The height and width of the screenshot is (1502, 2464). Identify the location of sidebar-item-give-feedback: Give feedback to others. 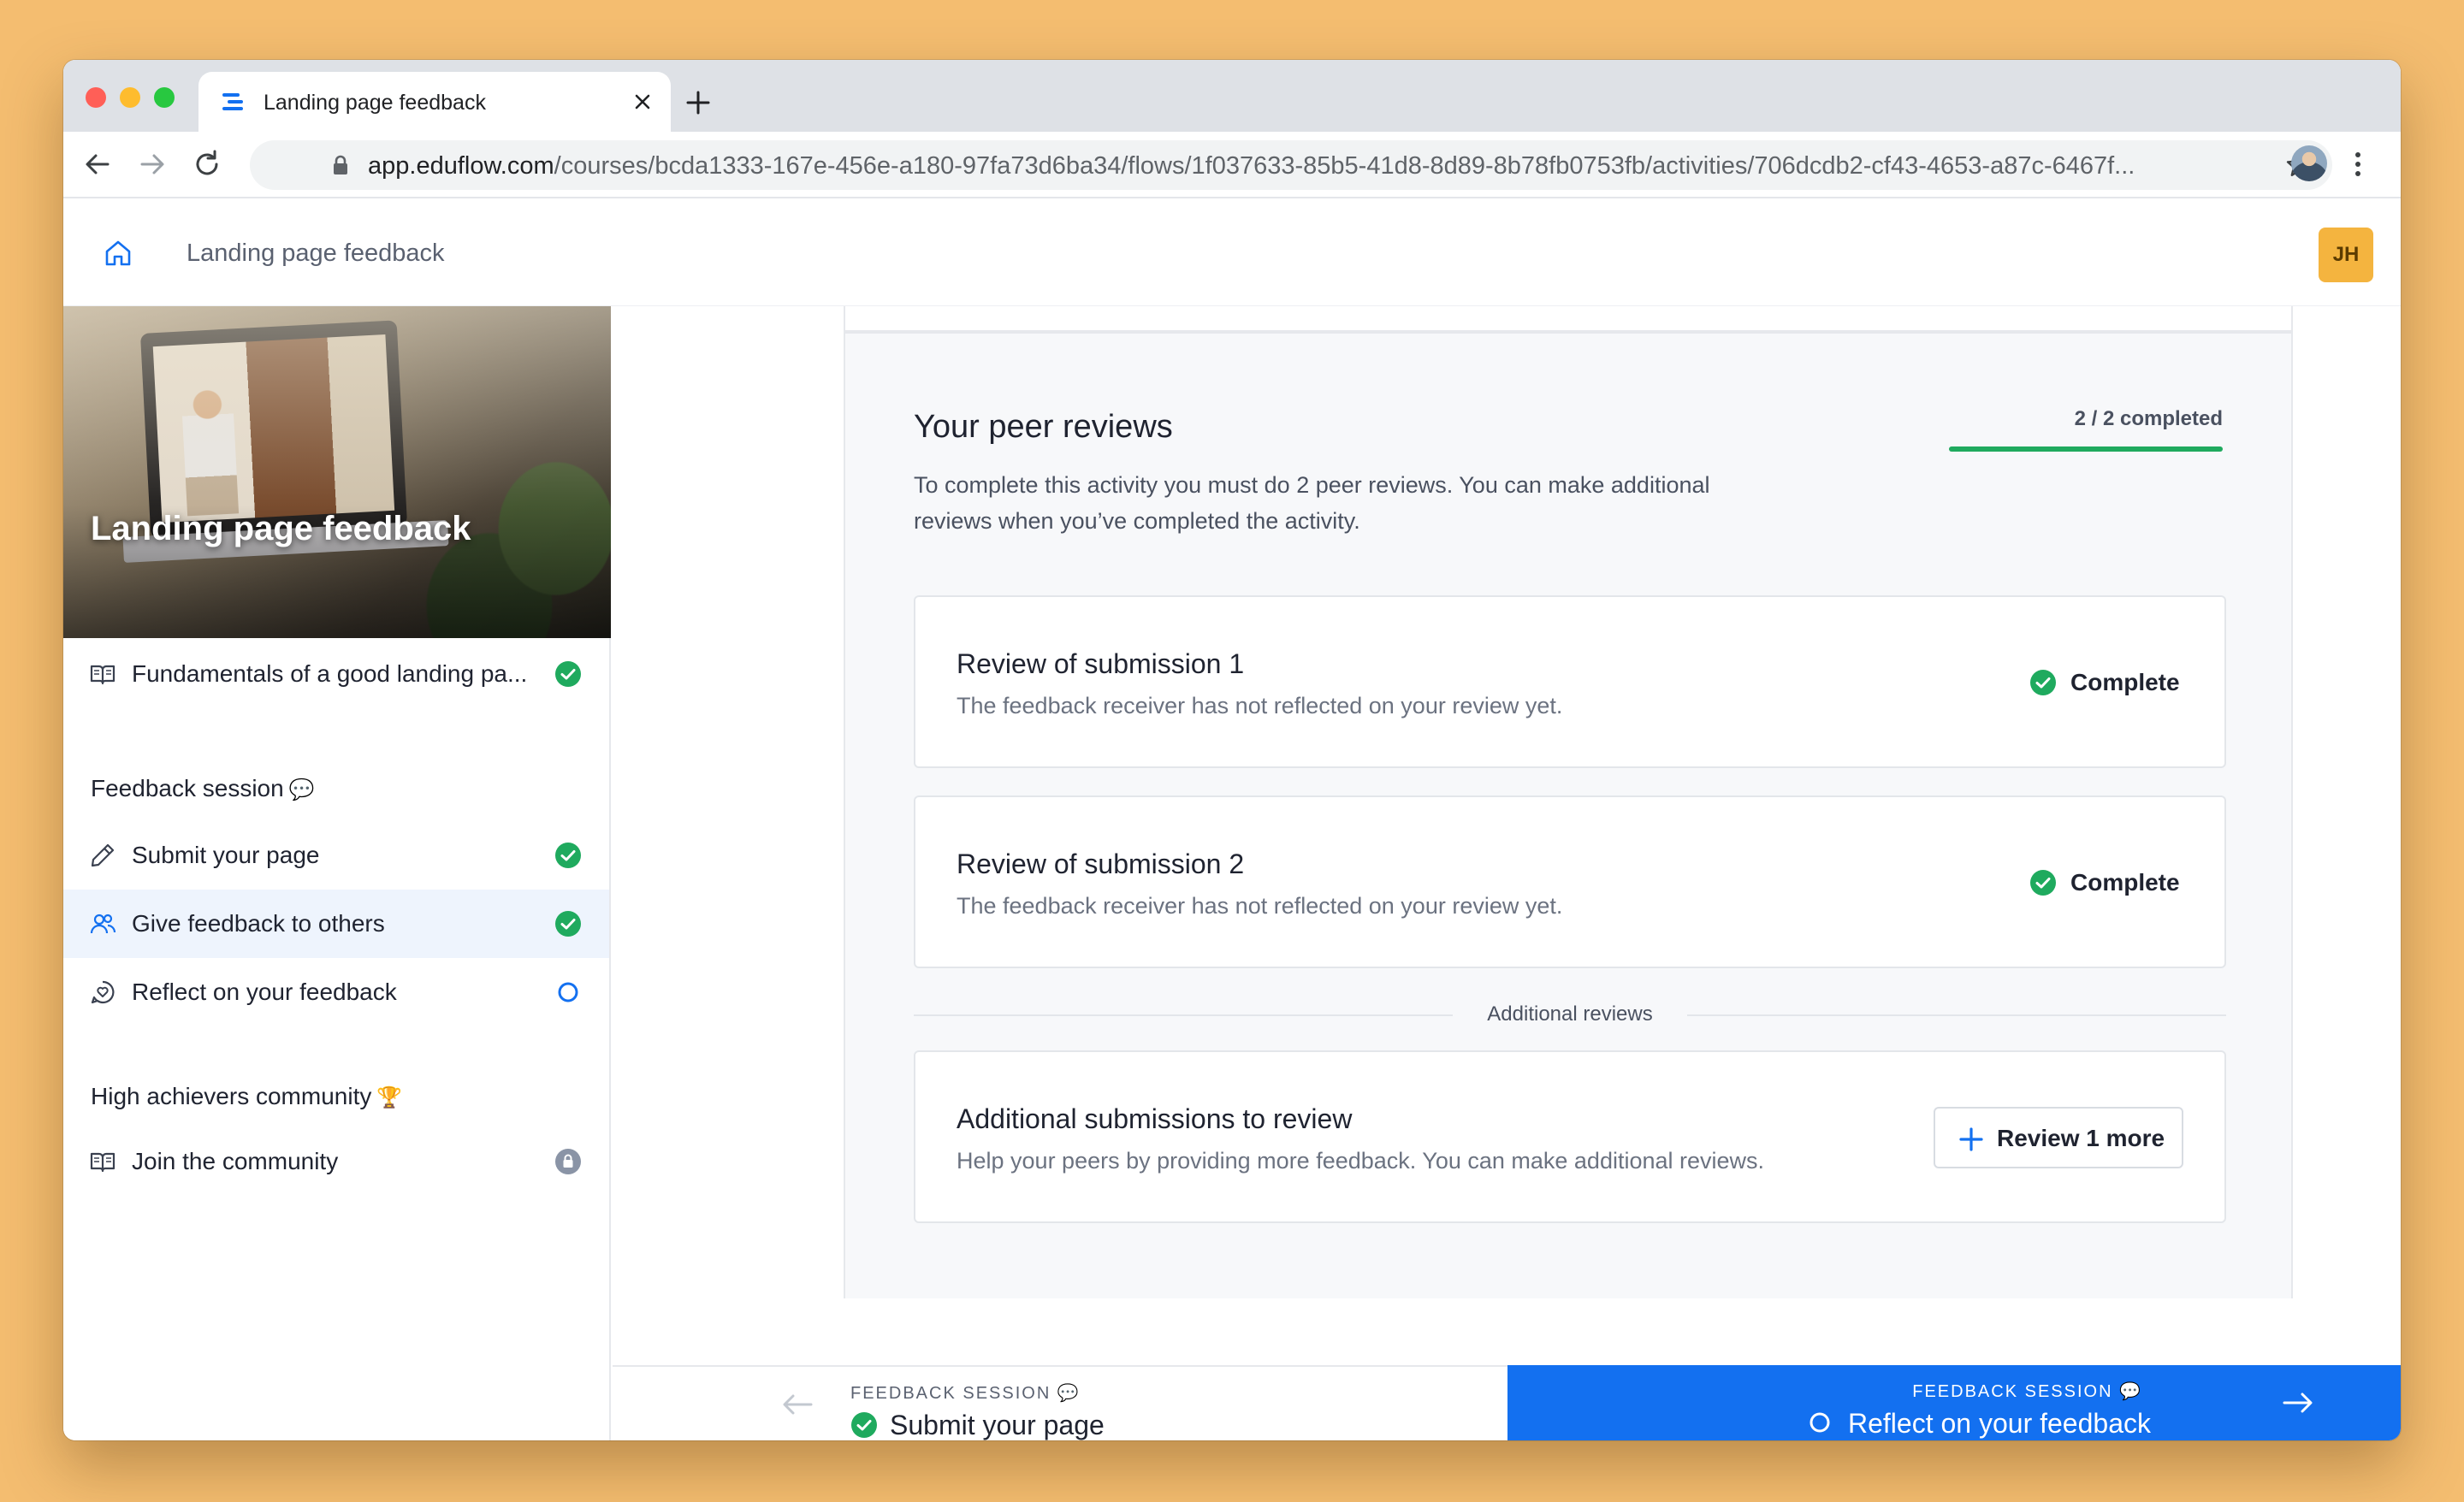
(336, 924).